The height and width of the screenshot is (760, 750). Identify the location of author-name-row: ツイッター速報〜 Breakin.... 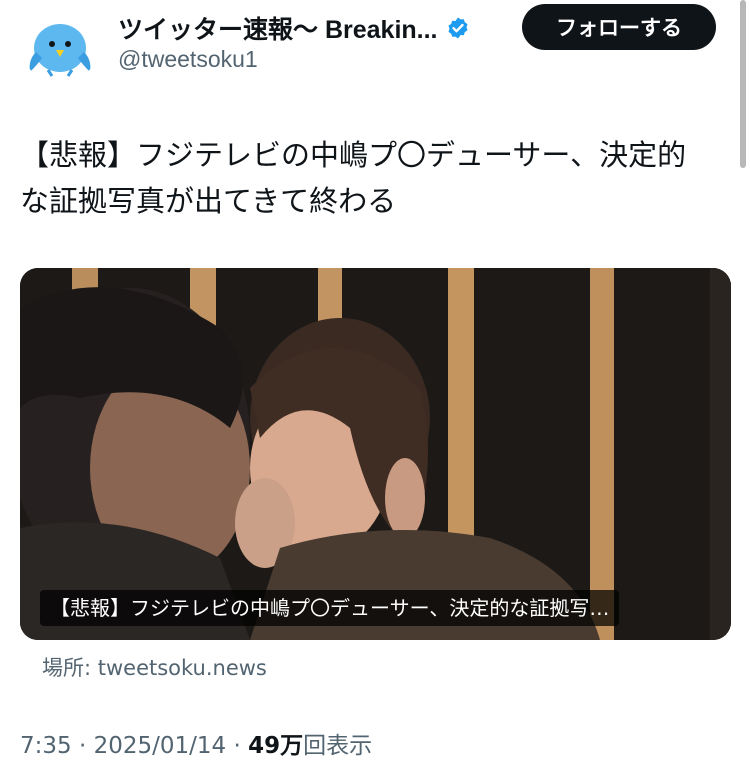
(294, 28).